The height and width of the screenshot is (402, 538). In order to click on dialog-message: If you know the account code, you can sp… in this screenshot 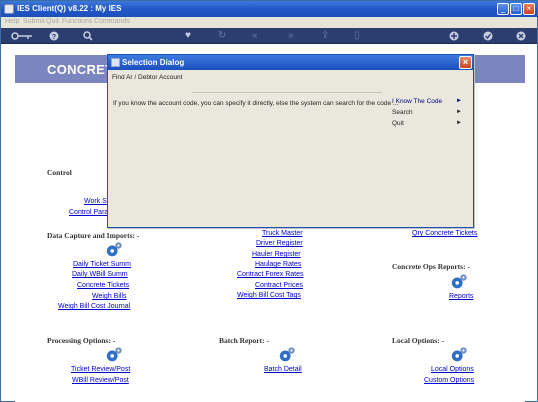, I will do `click(256, 103)`.